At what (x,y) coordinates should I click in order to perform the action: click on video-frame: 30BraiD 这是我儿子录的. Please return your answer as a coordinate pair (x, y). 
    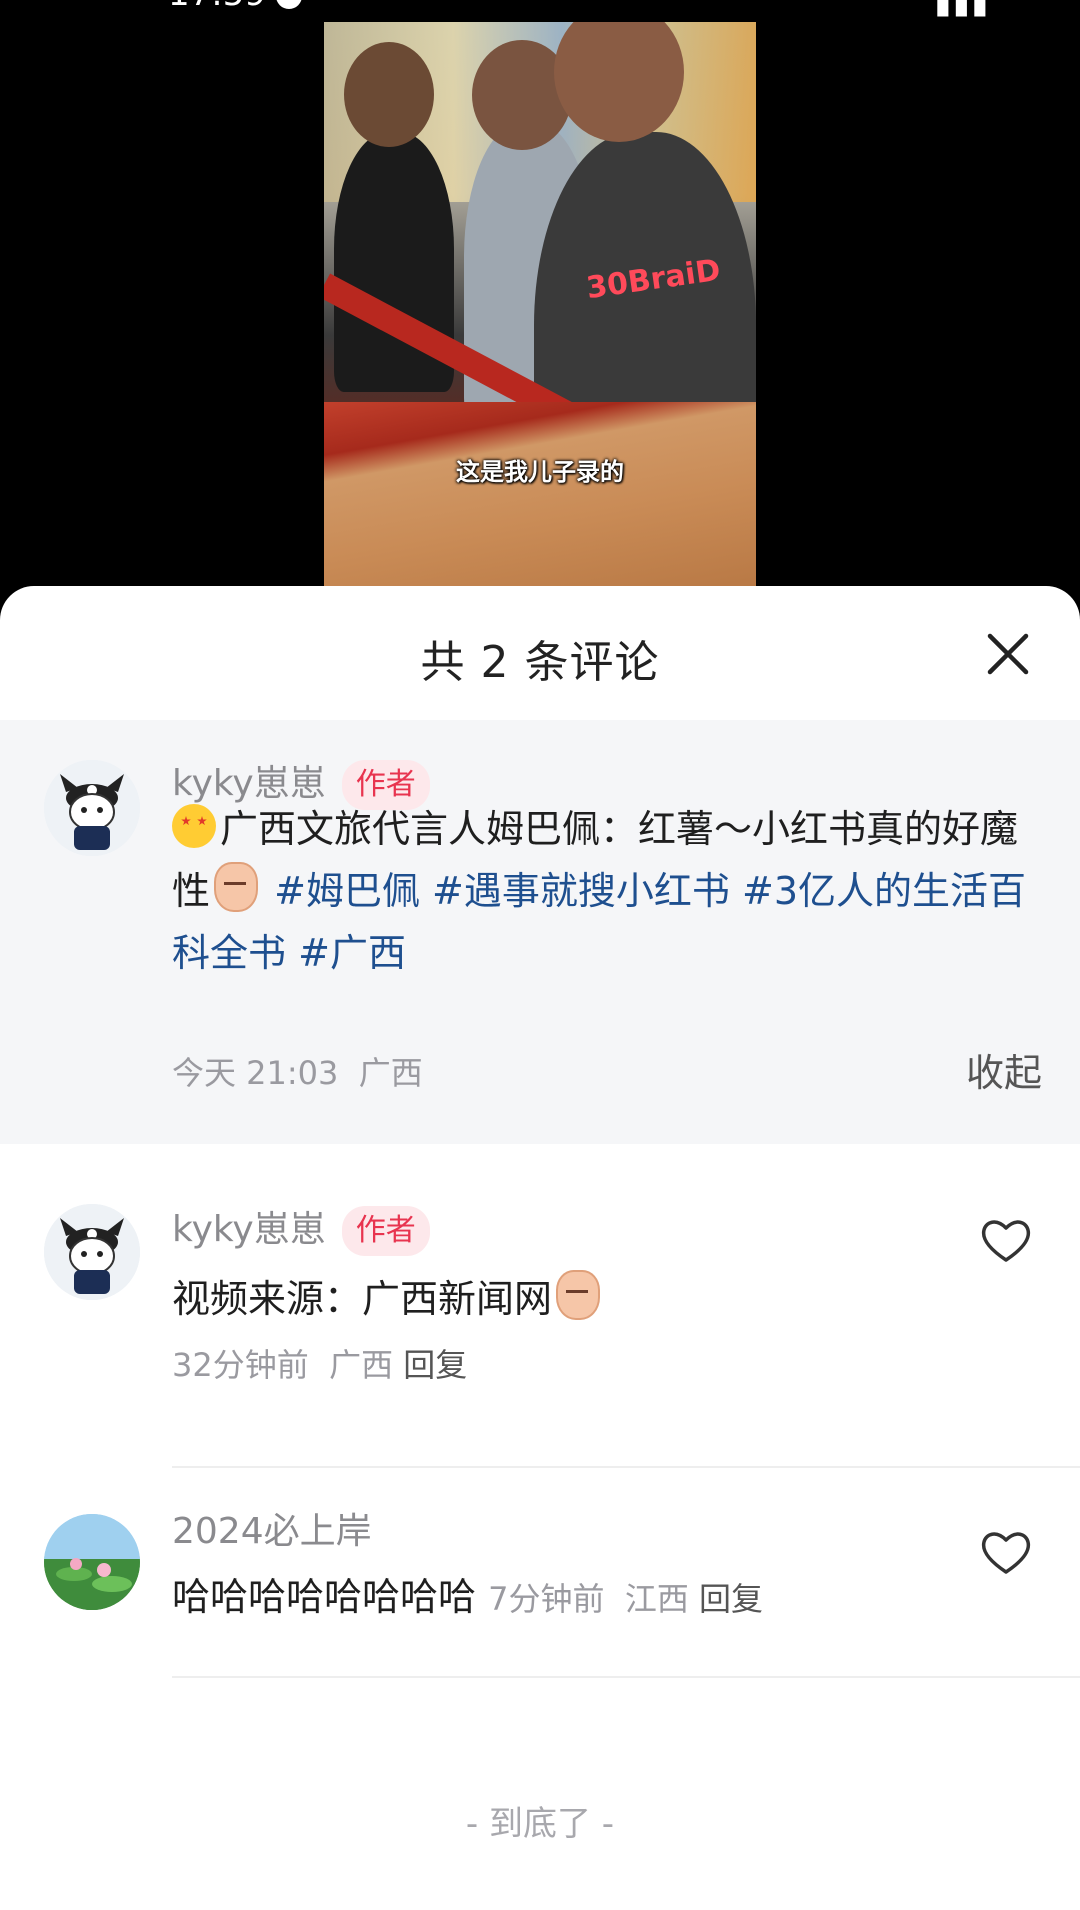
    Looking at the image, I should click on (540, 307).